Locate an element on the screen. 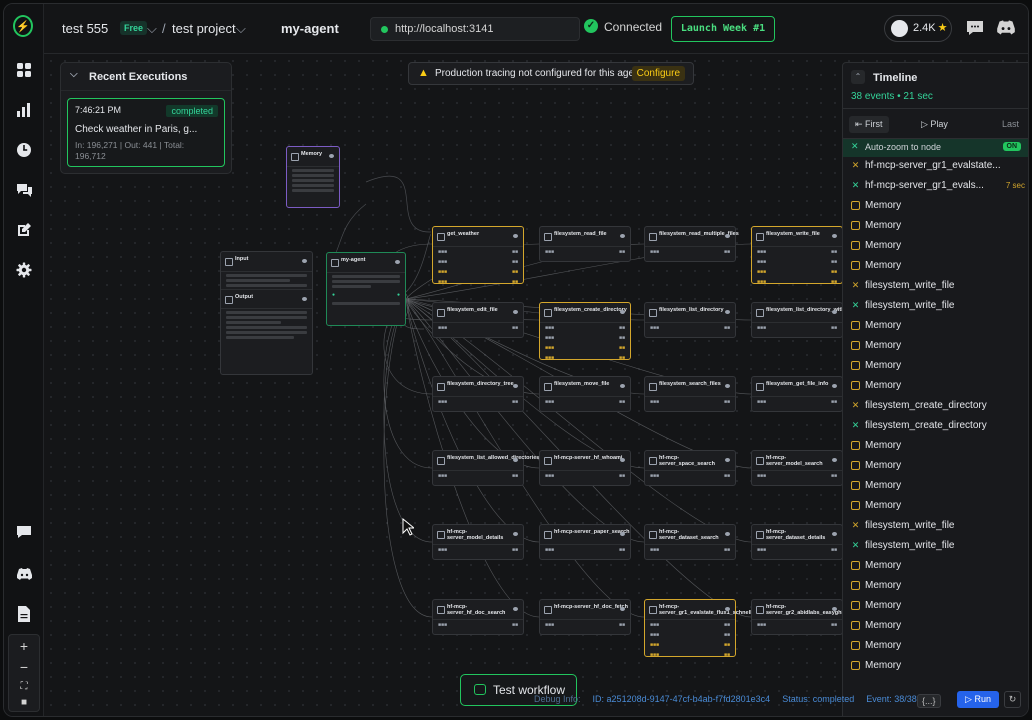  github-stars-button: 2.4K ★ is located at coordinates (918, 28).